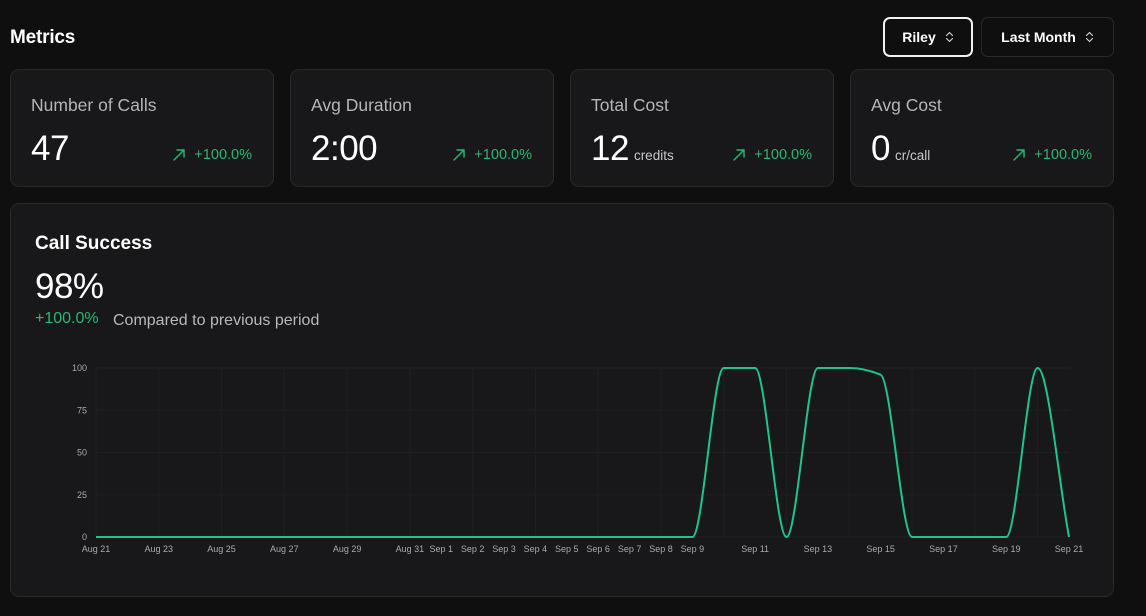  I want to click on x-tick-label: Aug 31, so click(410, 549).